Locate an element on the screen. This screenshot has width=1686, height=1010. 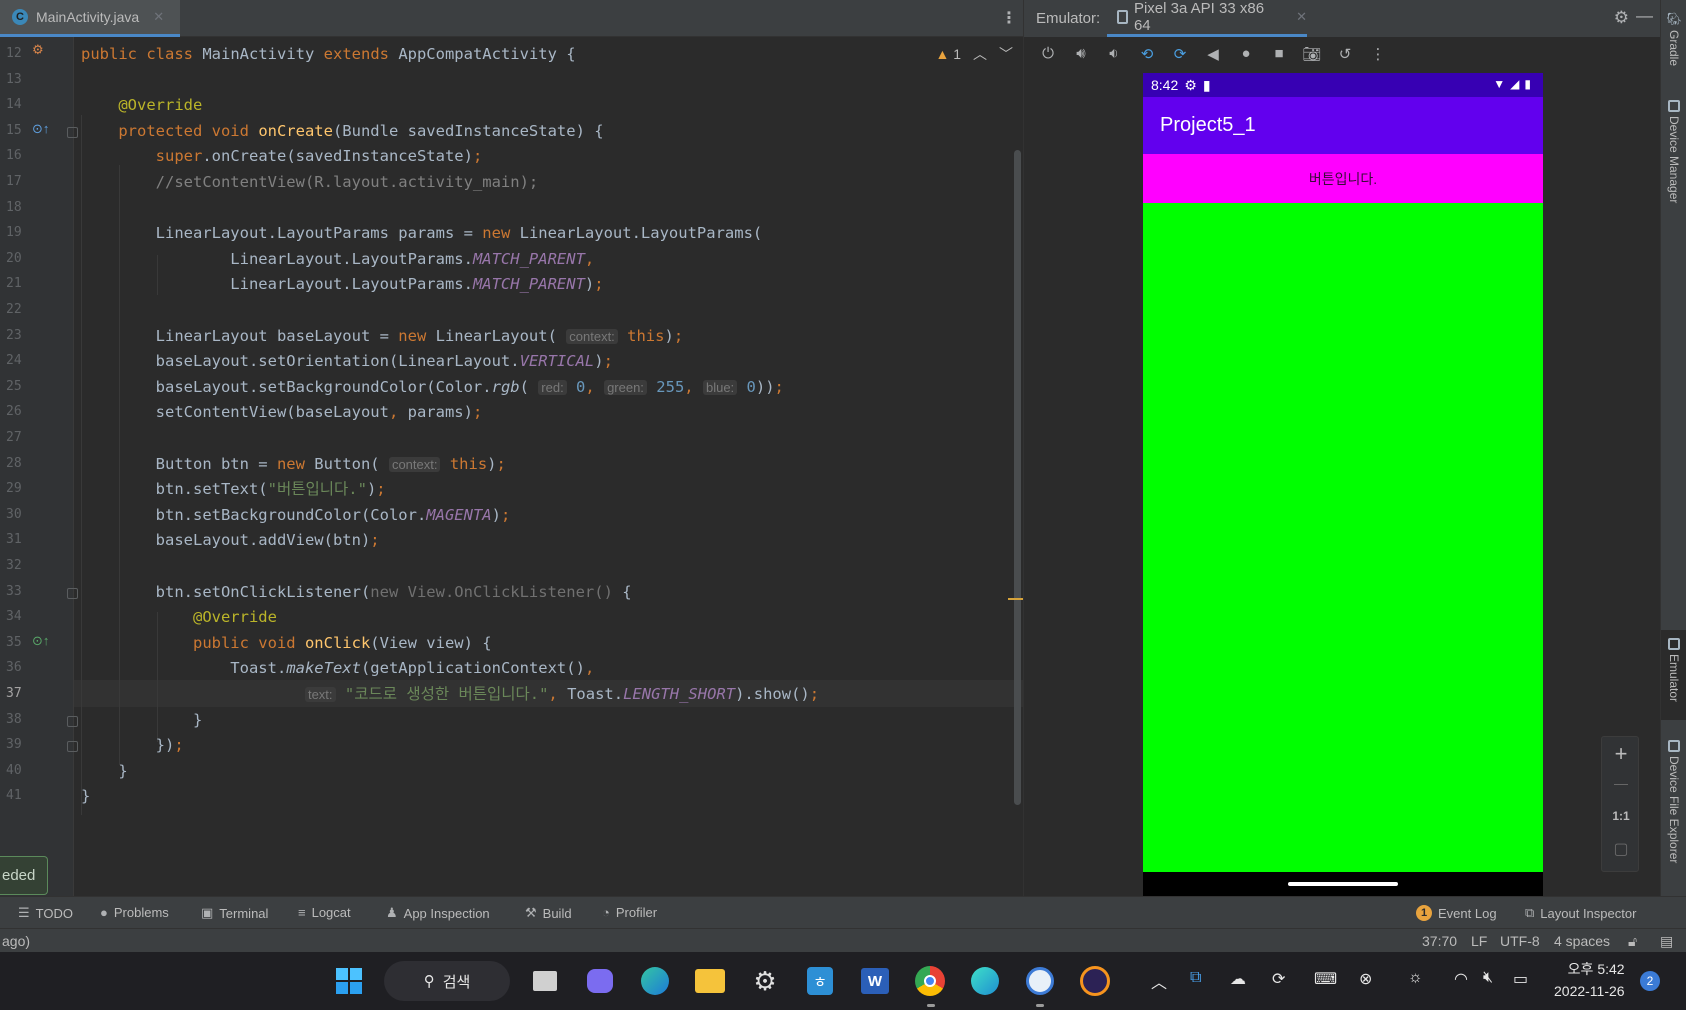
rotate-left-icon: ⟲ is located at coordinates (1147, 54).